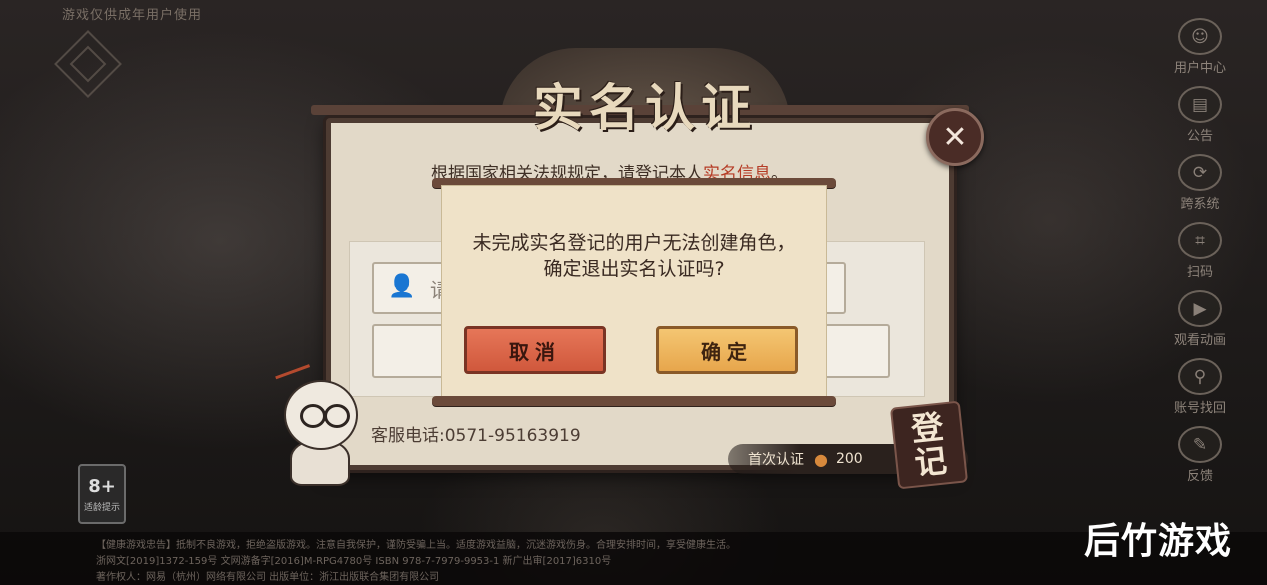 This screenshot has height=585, width=1267. What do you see at coordinates (268, 577) in the screenshot?
I see `footer-line-3: 著作权人：网易（杭州）网络有限公司 出版单位：浙江出版联合集团有限公司` at bounding box center [268, 577].